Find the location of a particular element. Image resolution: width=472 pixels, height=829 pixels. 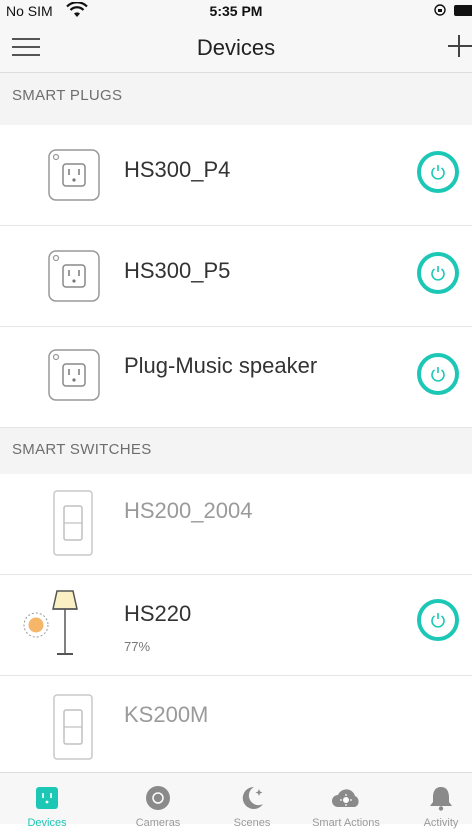

device-name: HS300_P5 is located at coordinates (177, 270).